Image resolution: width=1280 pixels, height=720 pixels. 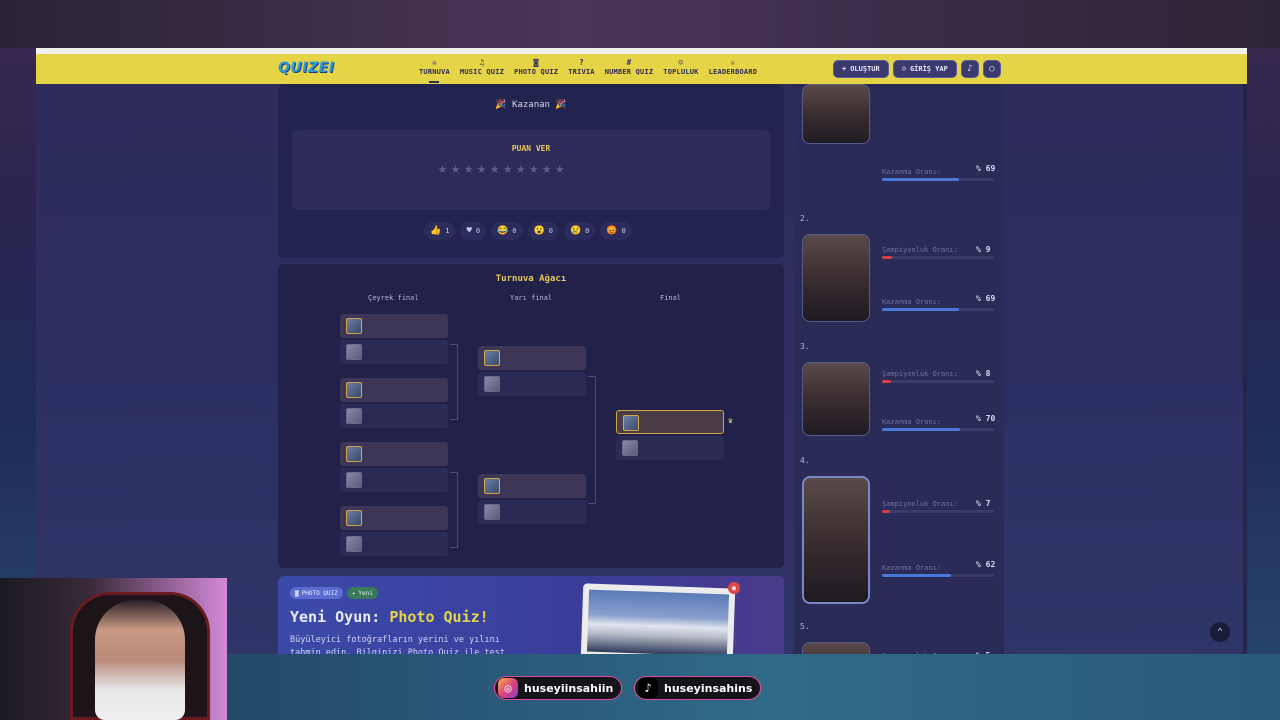 What do you see at coordinates (362, 593) in the screenshot?
I see `tag-new: ✦ Yeni` at bounding box center [362, 593].